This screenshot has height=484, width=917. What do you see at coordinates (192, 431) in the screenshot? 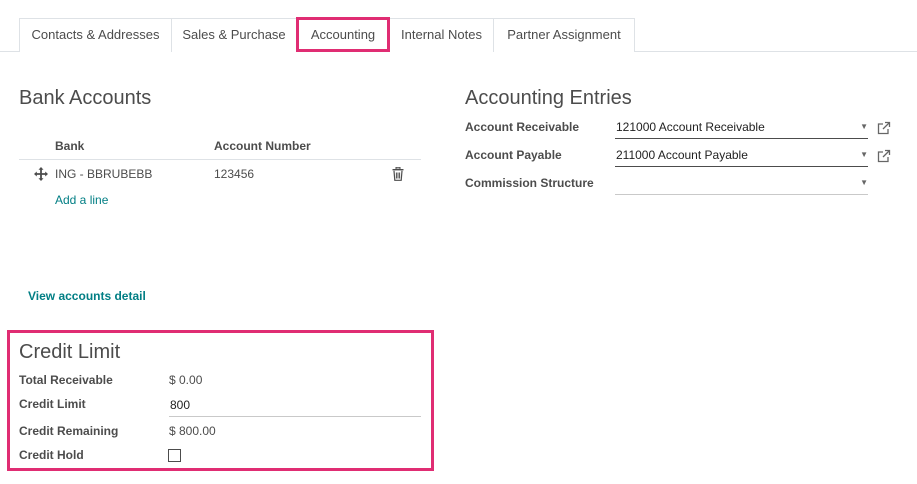
I see `credit-remaining-value: $ 800.00` at bounding box center [192, 431].